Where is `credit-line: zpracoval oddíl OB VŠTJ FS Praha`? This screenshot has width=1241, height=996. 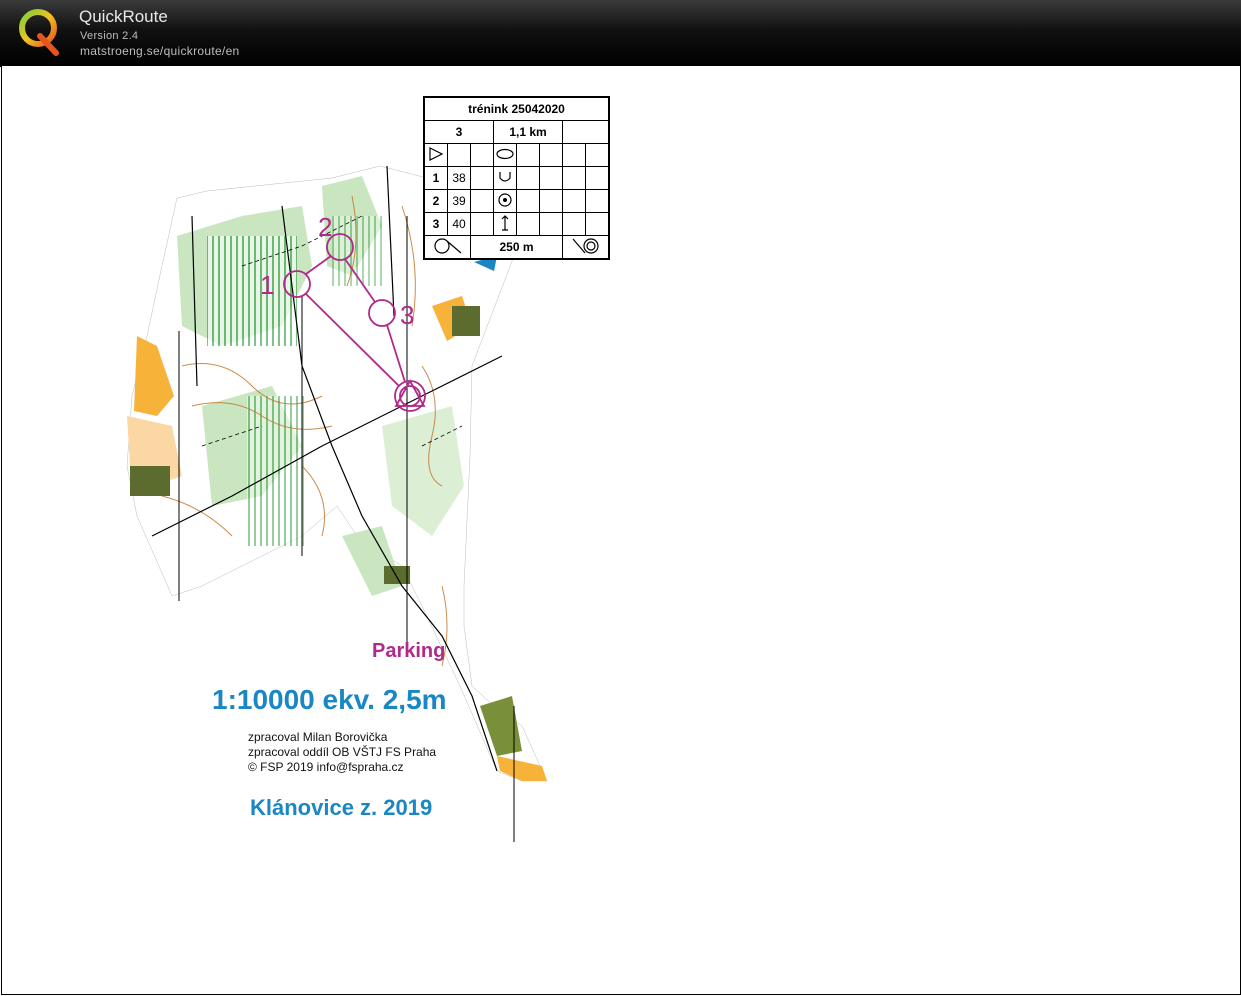 credit-line: zpracoval oddíl OB VŠTJ FS Praha is located at coordinates (342, 752).